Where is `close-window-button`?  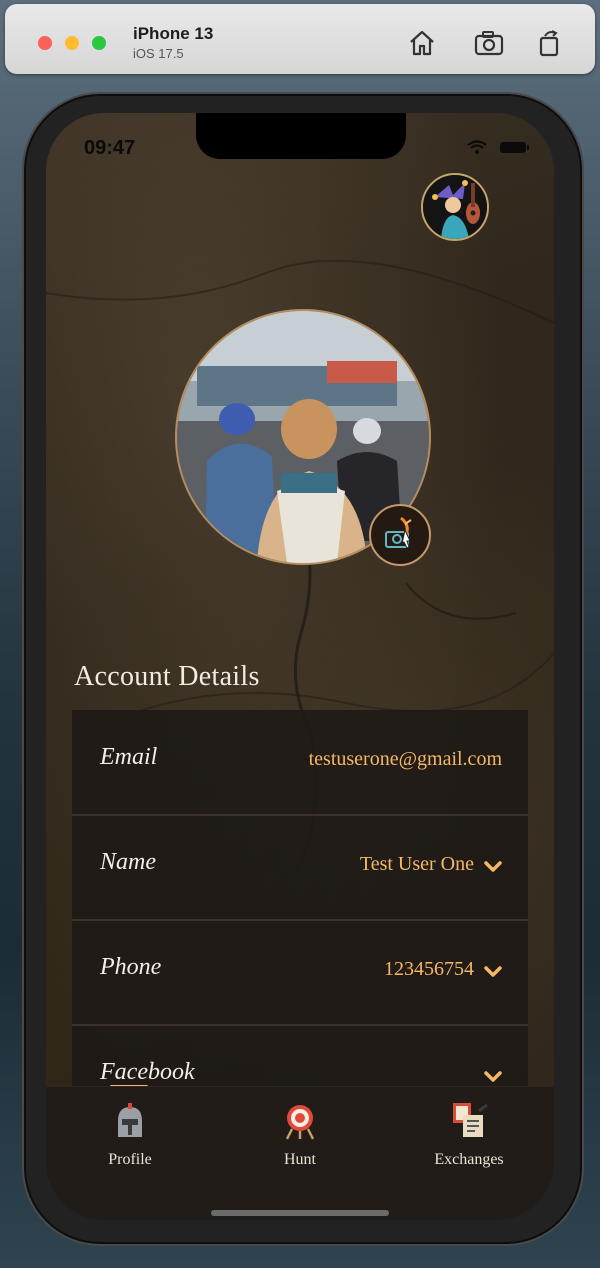 close-window-button is located at coordinates (45, 43).